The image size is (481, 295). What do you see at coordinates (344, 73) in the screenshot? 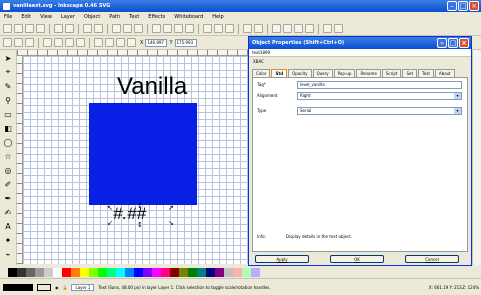
I see `tab-popup: Pop-up` at bounding box center [344, 73].